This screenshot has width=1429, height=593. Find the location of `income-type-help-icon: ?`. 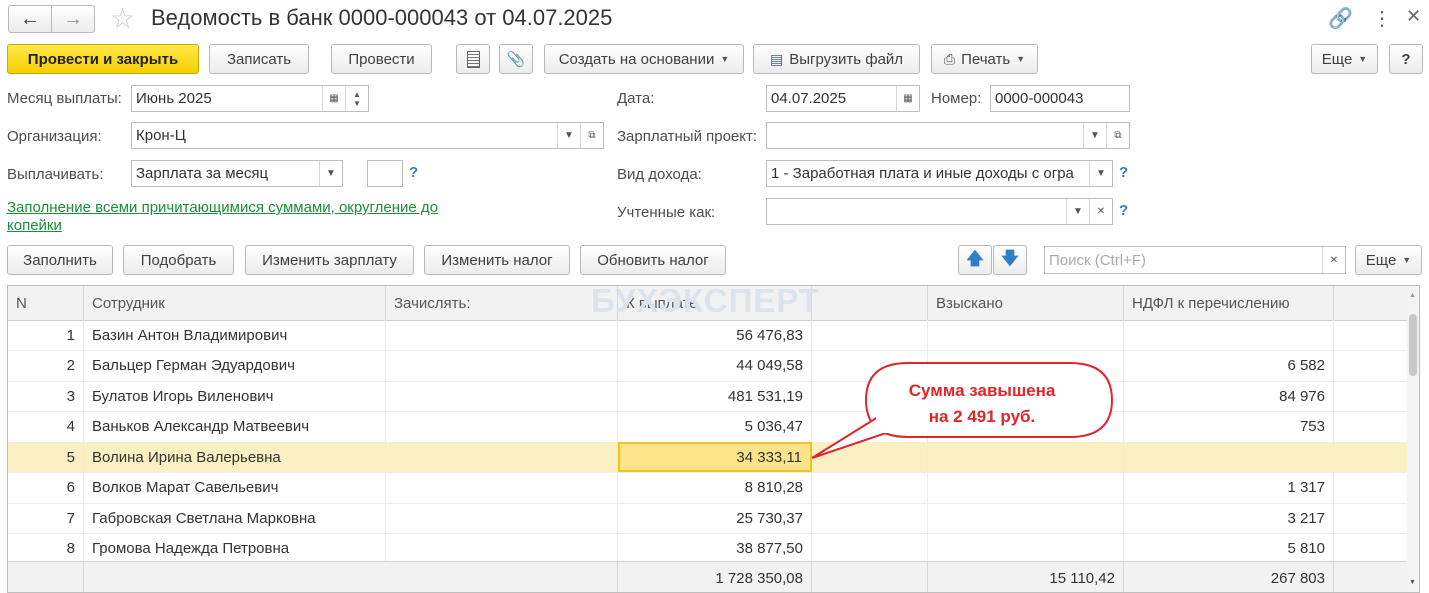

income-type-help-icon: ? is located at coordinates (1123, 172).